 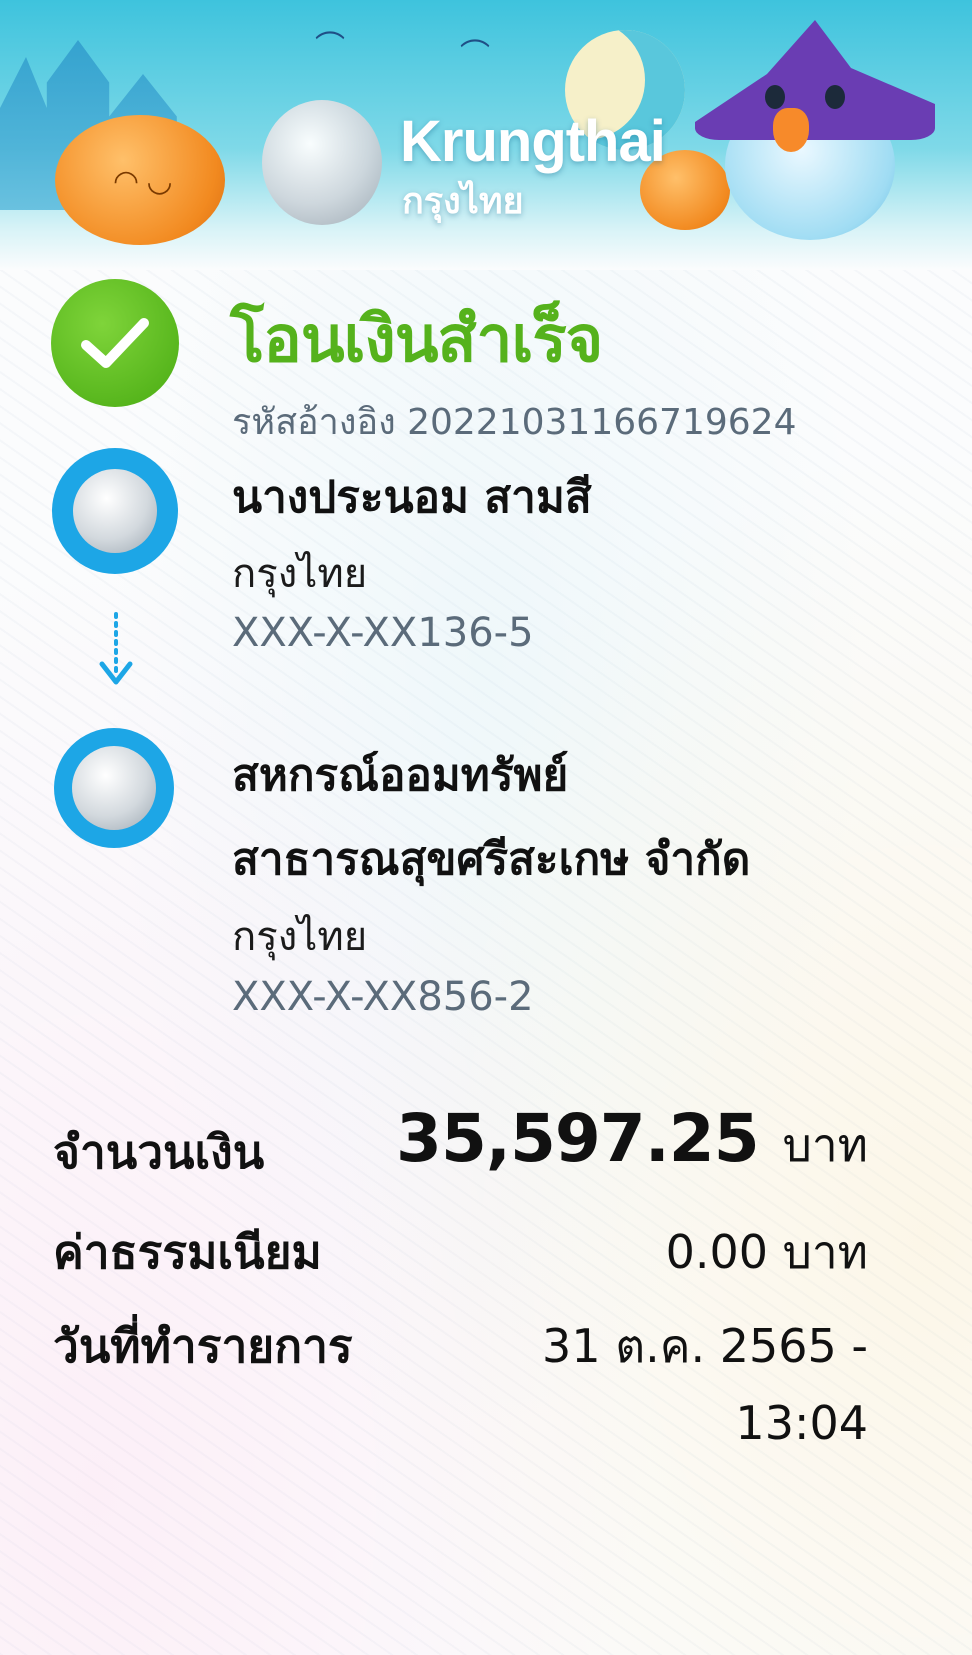 I want to click on amount-unit: บาท, so click(x=825, y=1145).